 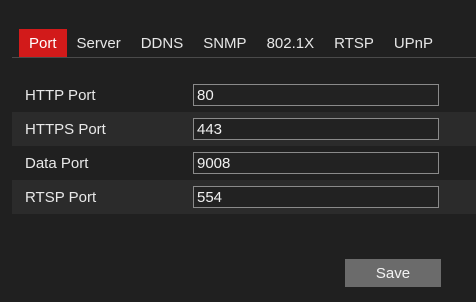 What do you see at coordinates (57, 163) in the screenshot?
I see `data-port-label: Data Port` at bounding box center [57, 163].